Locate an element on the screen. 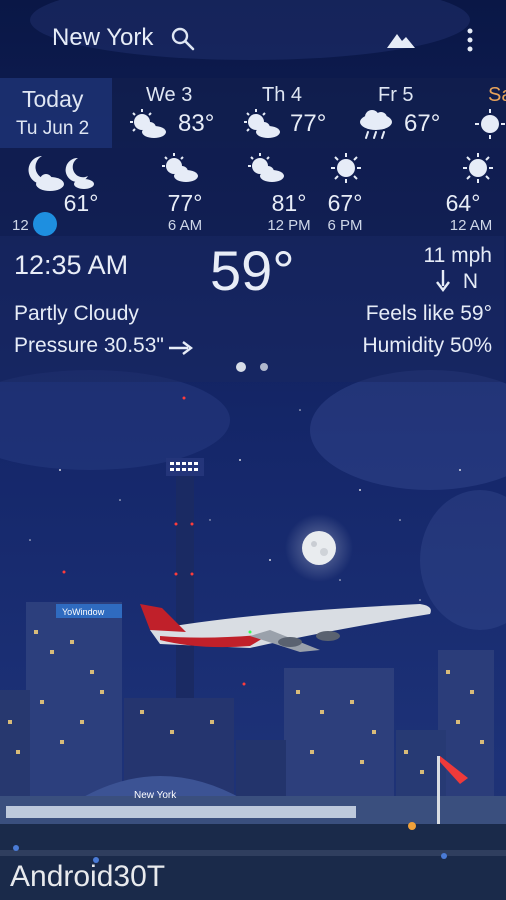  hour-time: 6 AM is located at coordinates (185, 225).